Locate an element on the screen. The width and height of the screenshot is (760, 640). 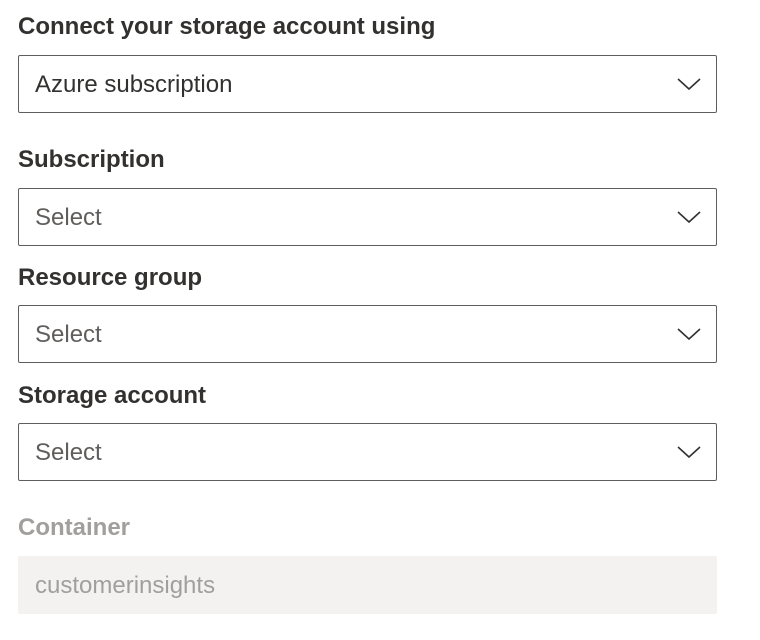
container-value: customerinsights is located at coordinates (125, 585).